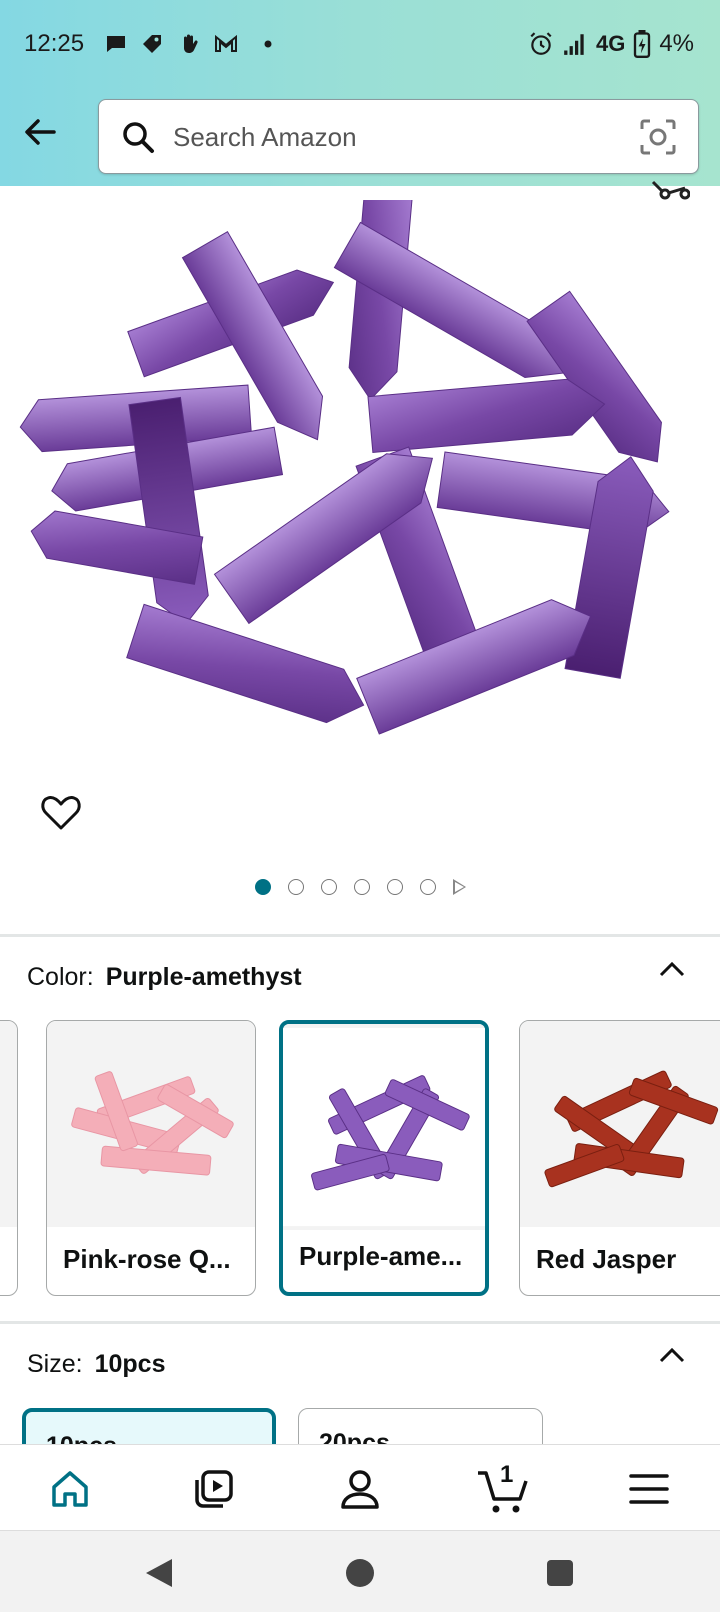 This screenshot has height=1612, width=720. I want to click on bottom-navigation: 1, so click(360, 1487).